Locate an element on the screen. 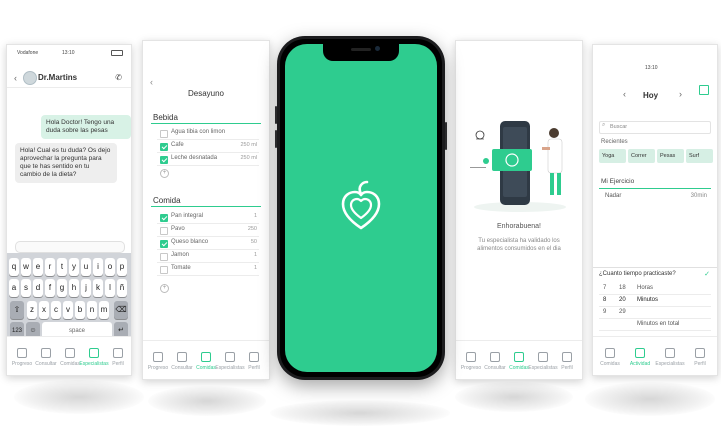 The image size is (721, 447). phone-call-icon: ✆ is located at coordinates (118, 77).